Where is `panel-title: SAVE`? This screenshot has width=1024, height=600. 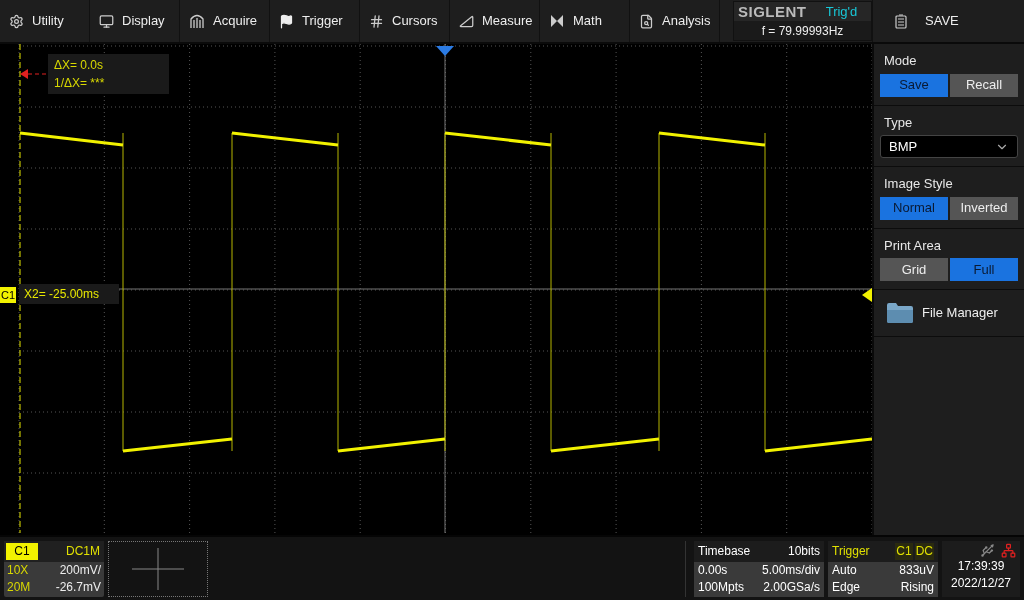
panel-title: SAVE is located at coordinates (942, 21).